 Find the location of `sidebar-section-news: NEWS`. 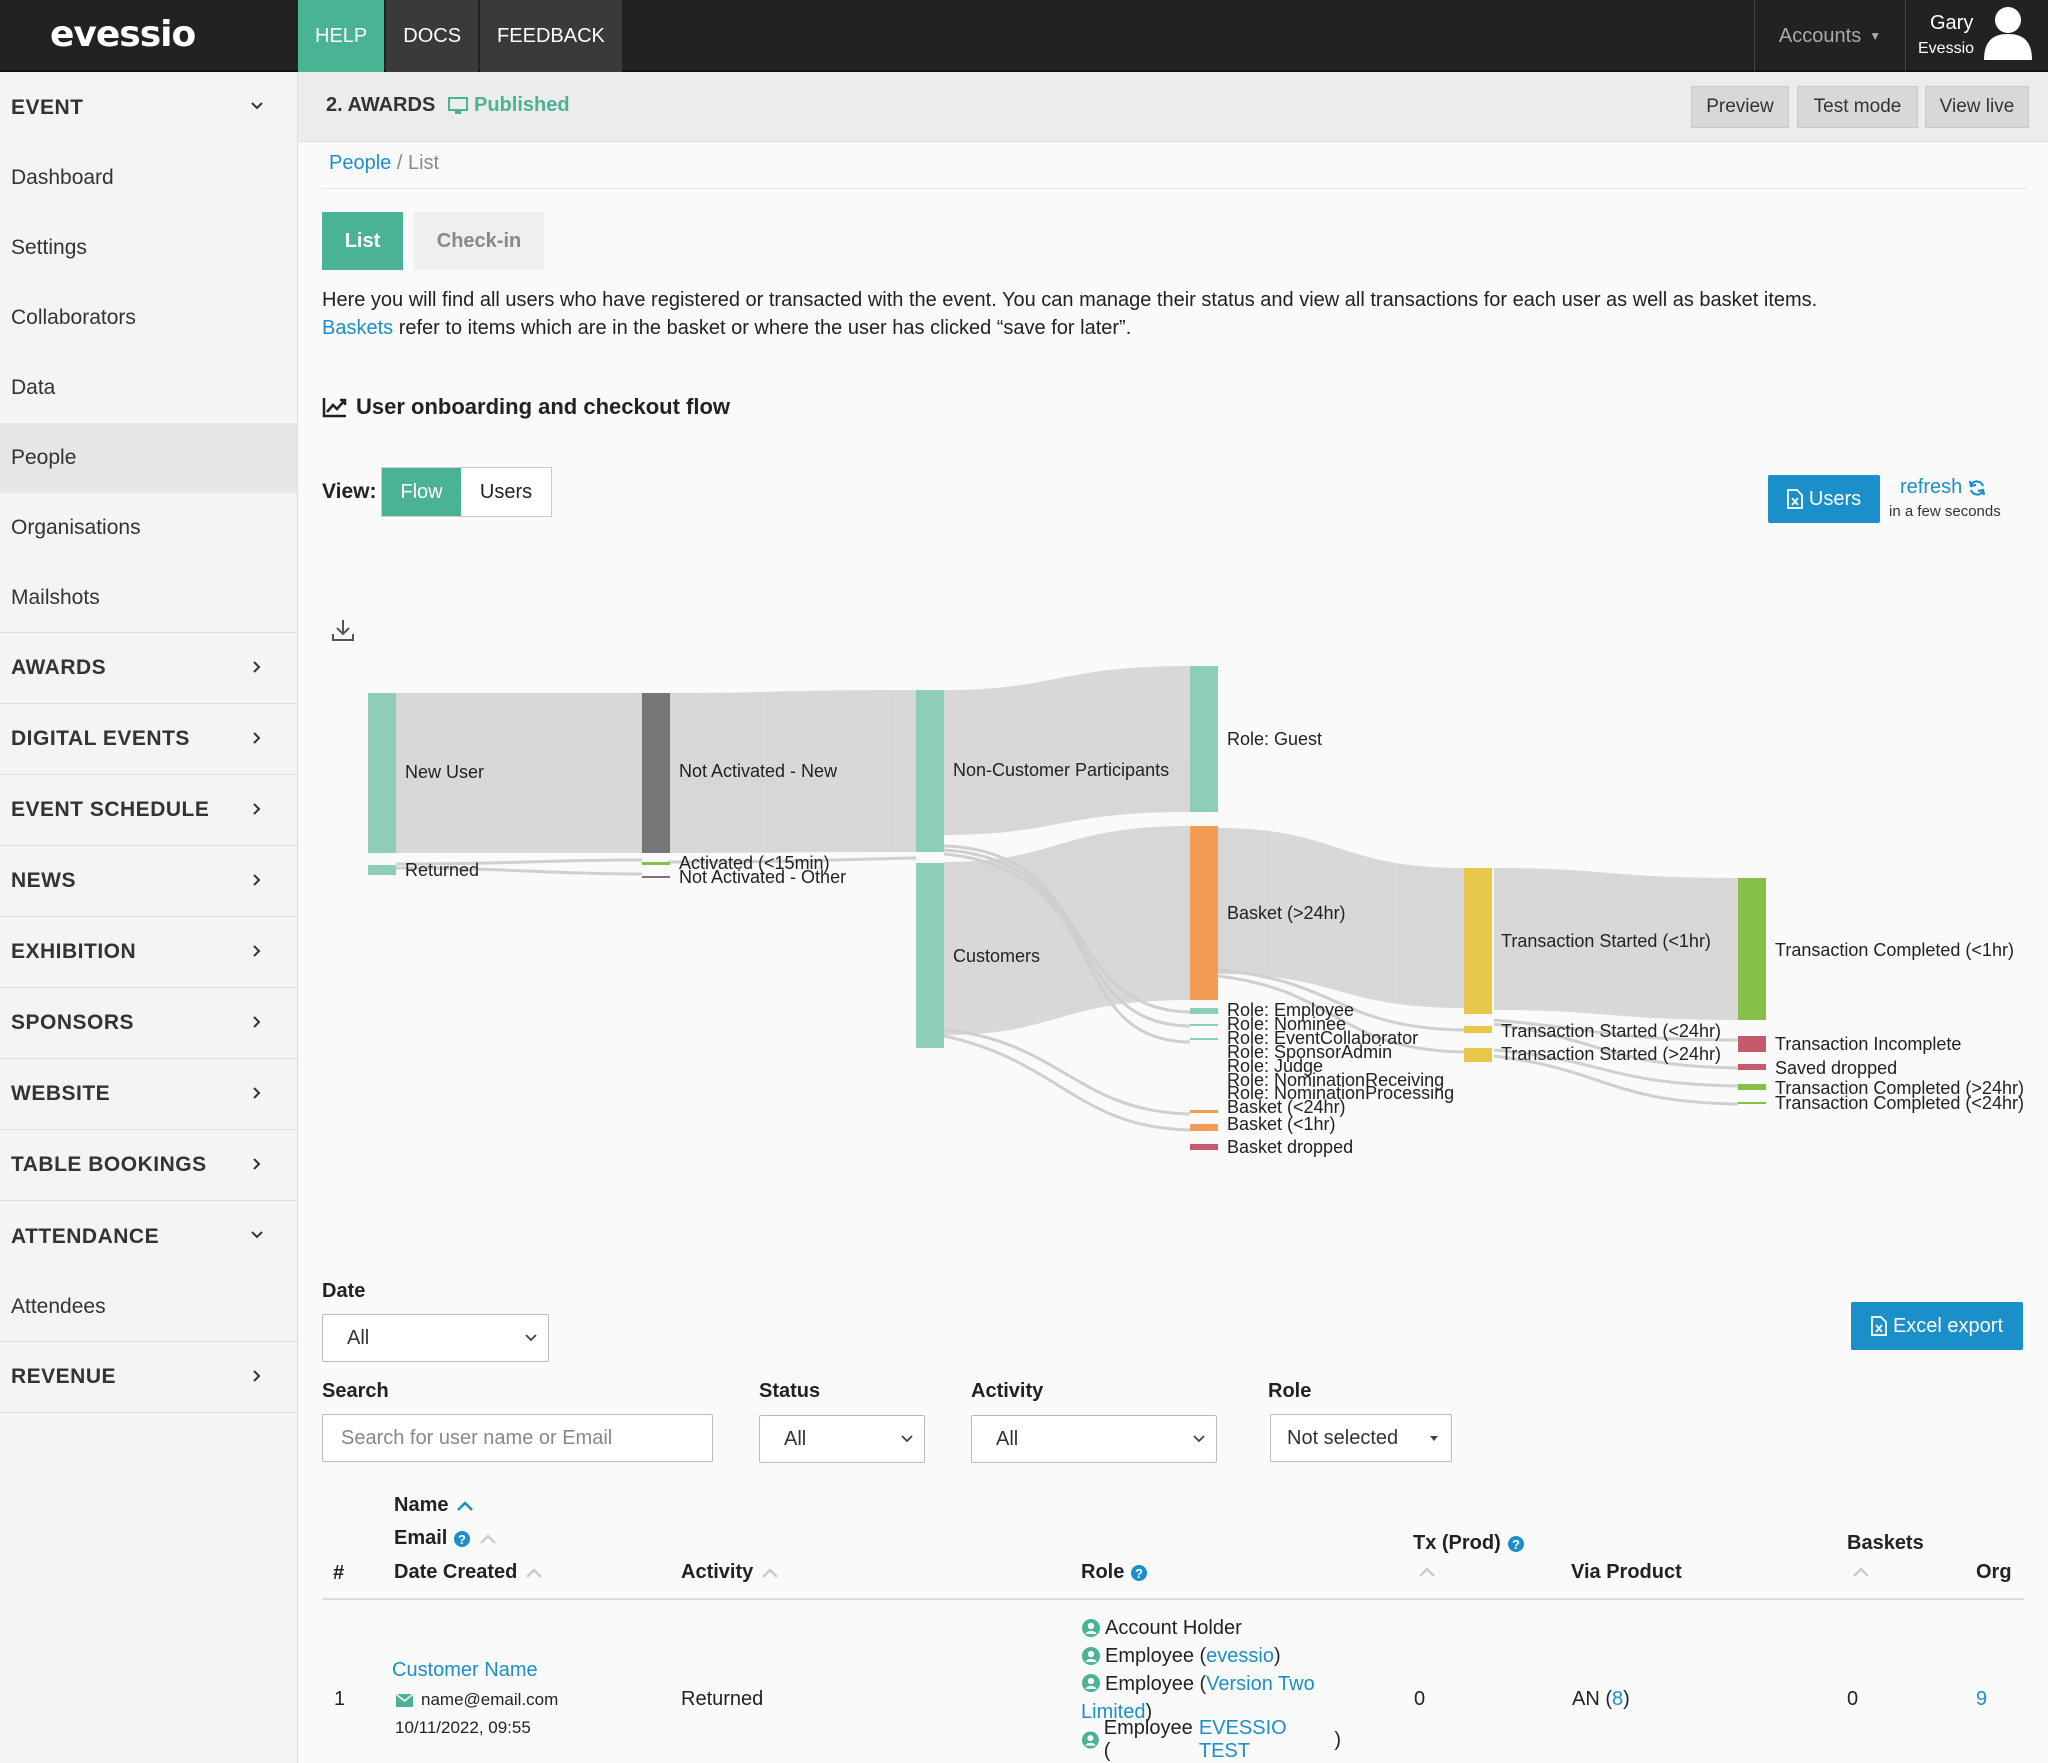

sidebar-section-news: NEWS is located at coordinates (148, 881).